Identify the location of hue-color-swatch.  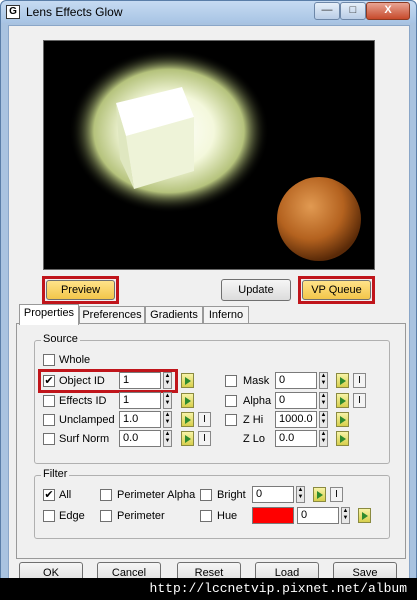
(273, 515).